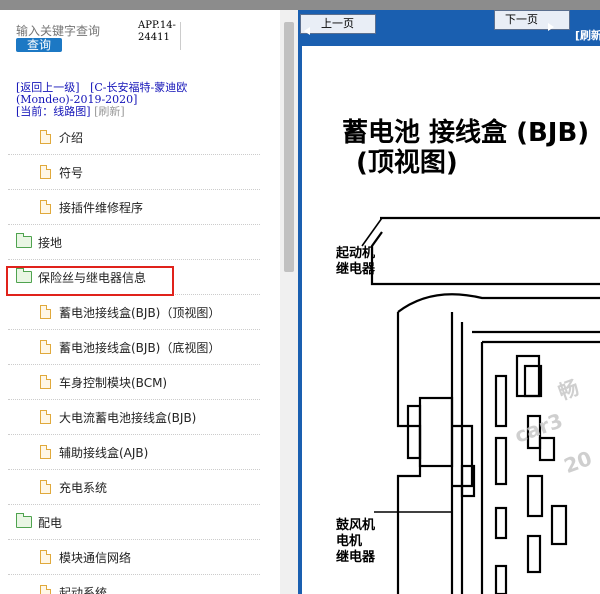 The height and width of the screenshot is (594, 600). I want to click on tree-folder: 配电, so click(134, 522).